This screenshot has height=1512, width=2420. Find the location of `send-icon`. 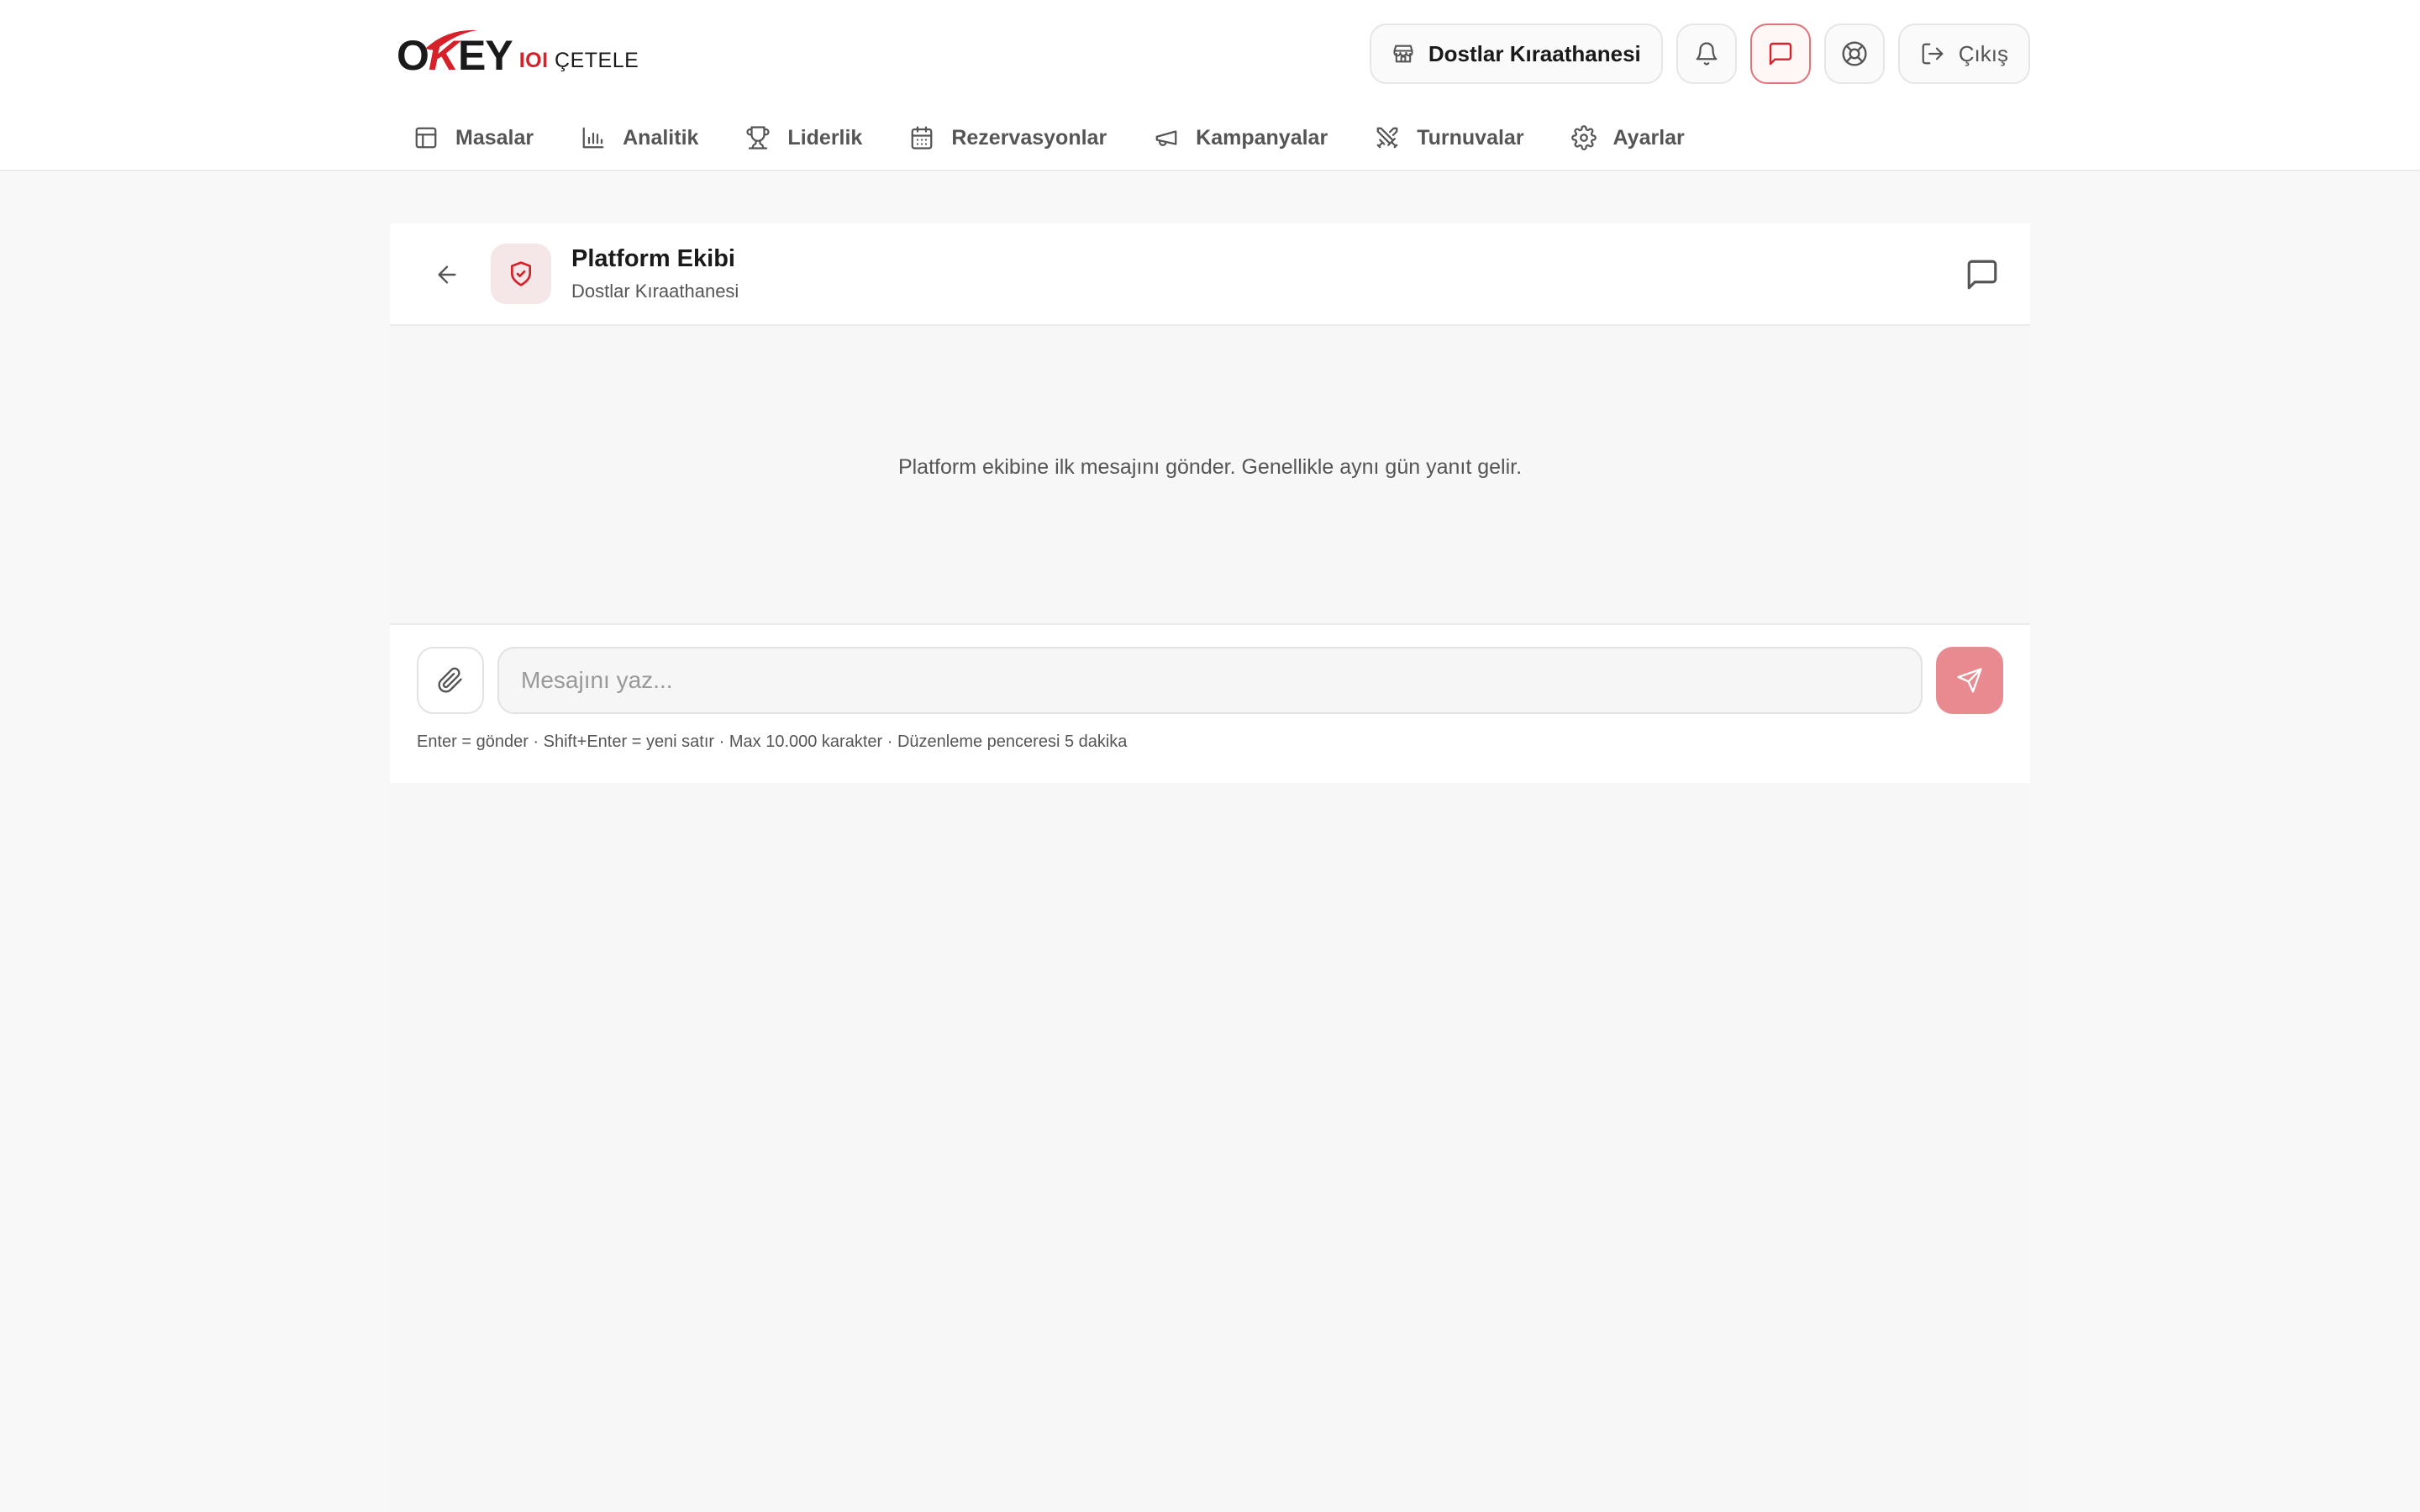

send-icon is located at coordinates (1970, 680).